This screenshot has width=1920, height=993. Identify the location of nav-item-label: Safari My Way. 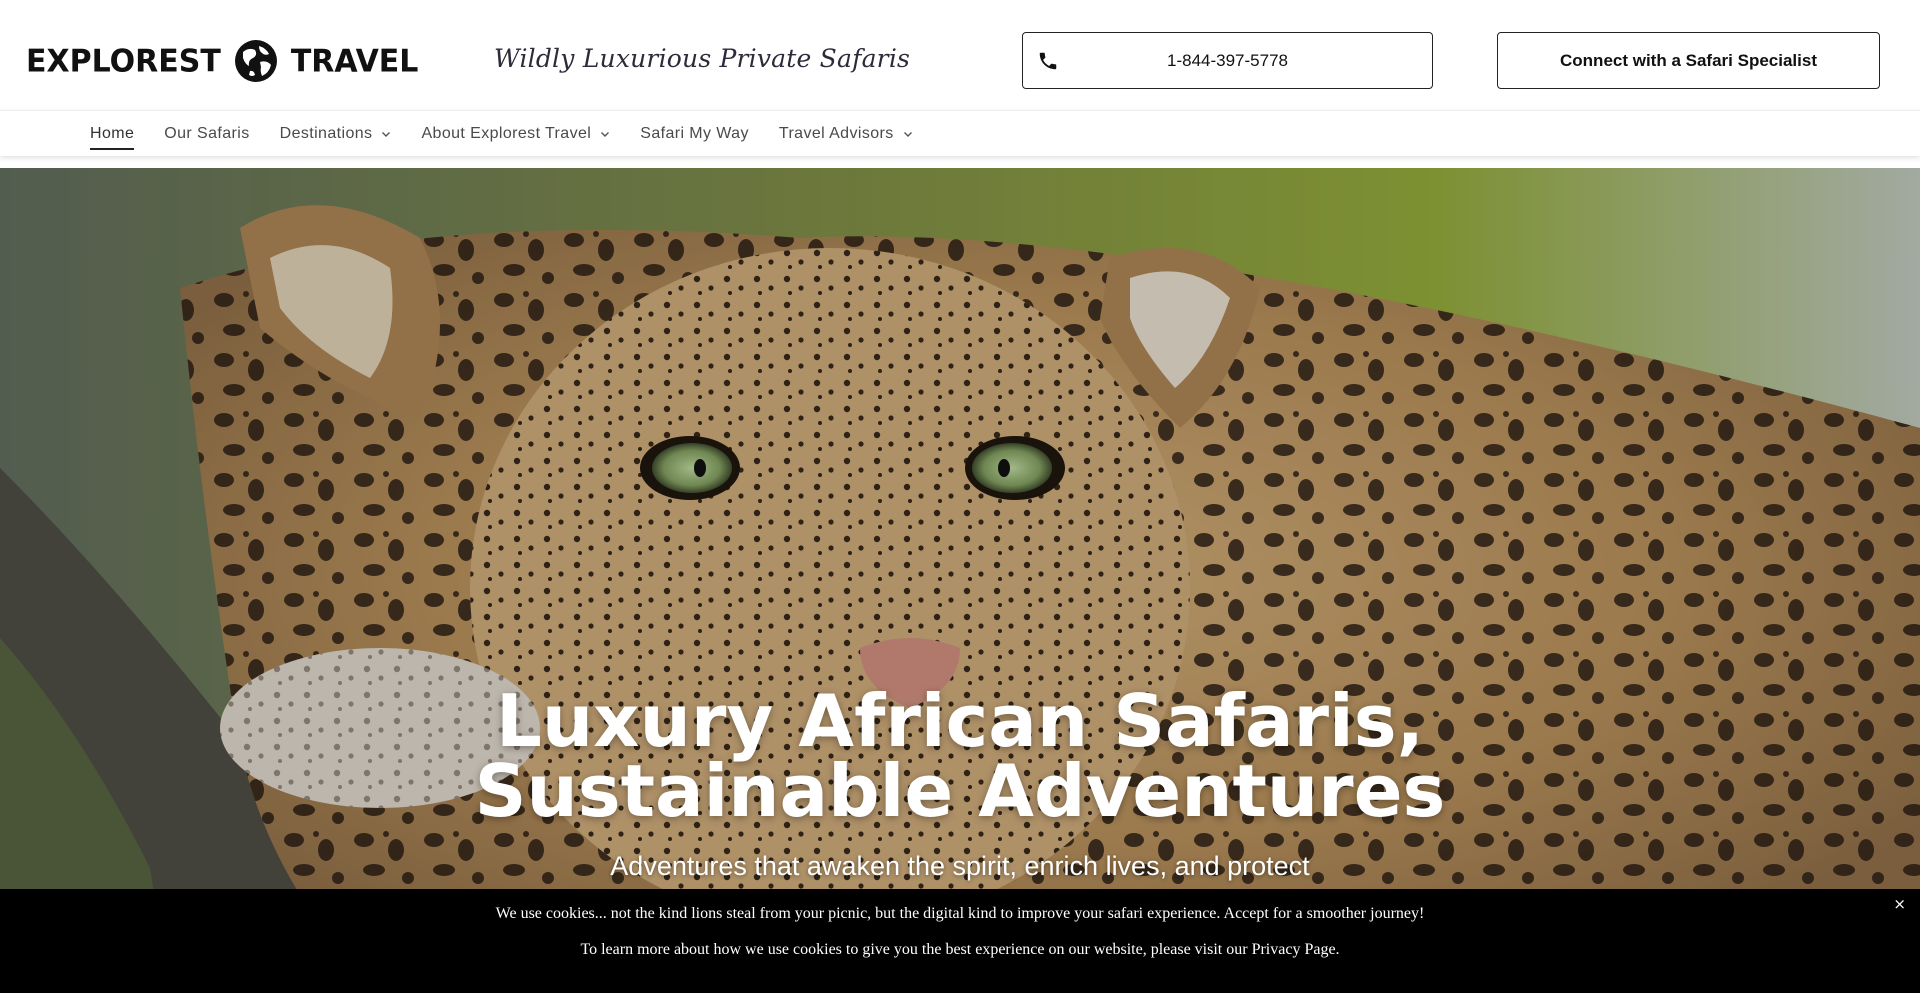
(694, 133).